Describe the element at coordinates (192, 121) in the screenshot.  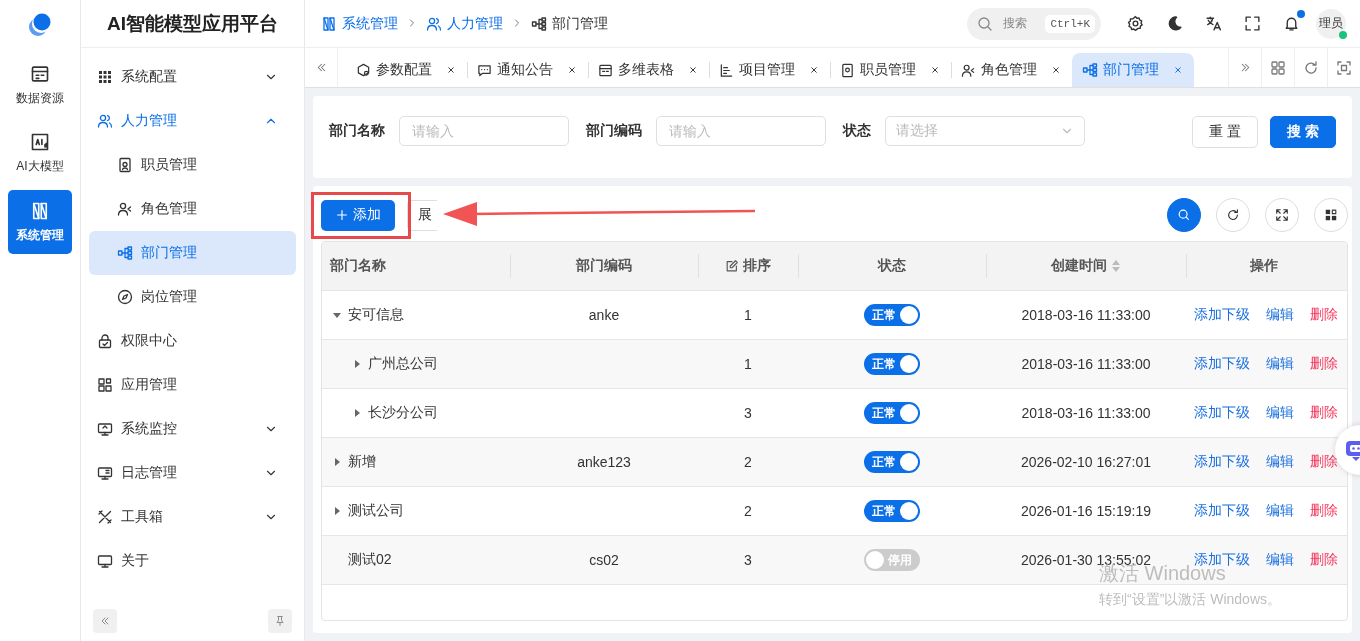
I see `menu-item: 人力管理` at that location.